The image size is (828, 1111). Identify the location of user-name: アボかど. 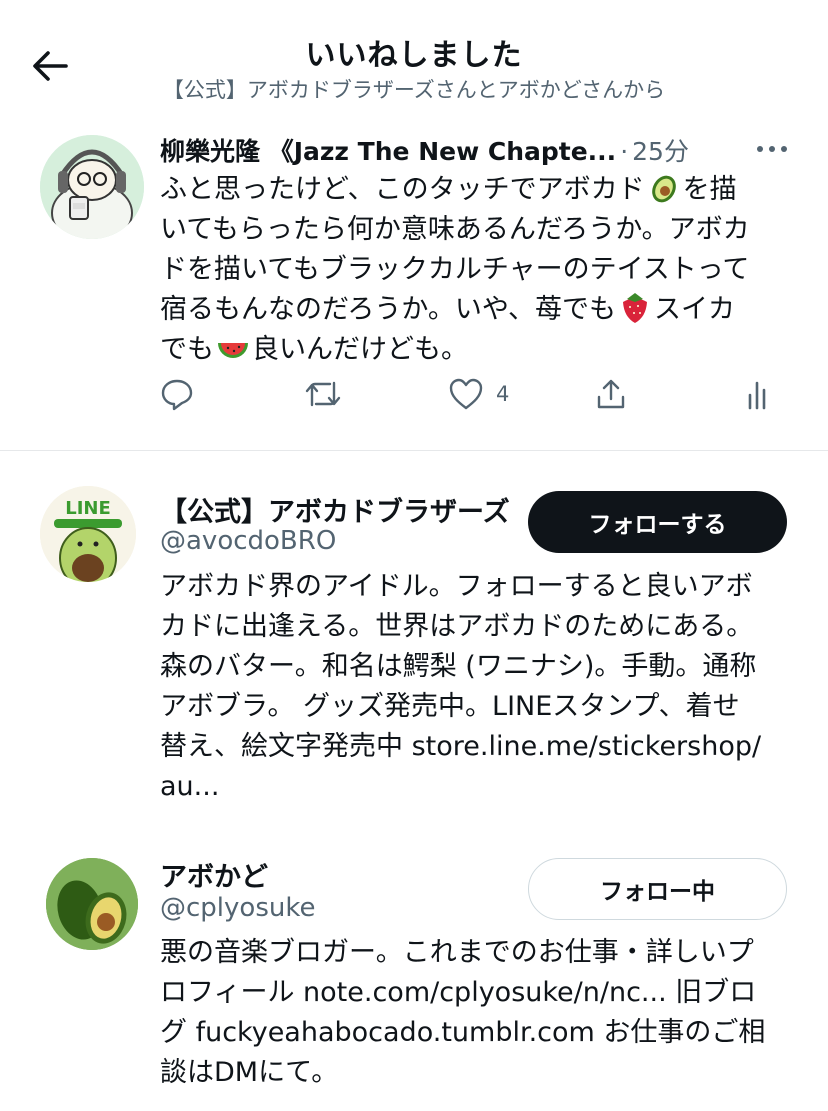
(214, 874).